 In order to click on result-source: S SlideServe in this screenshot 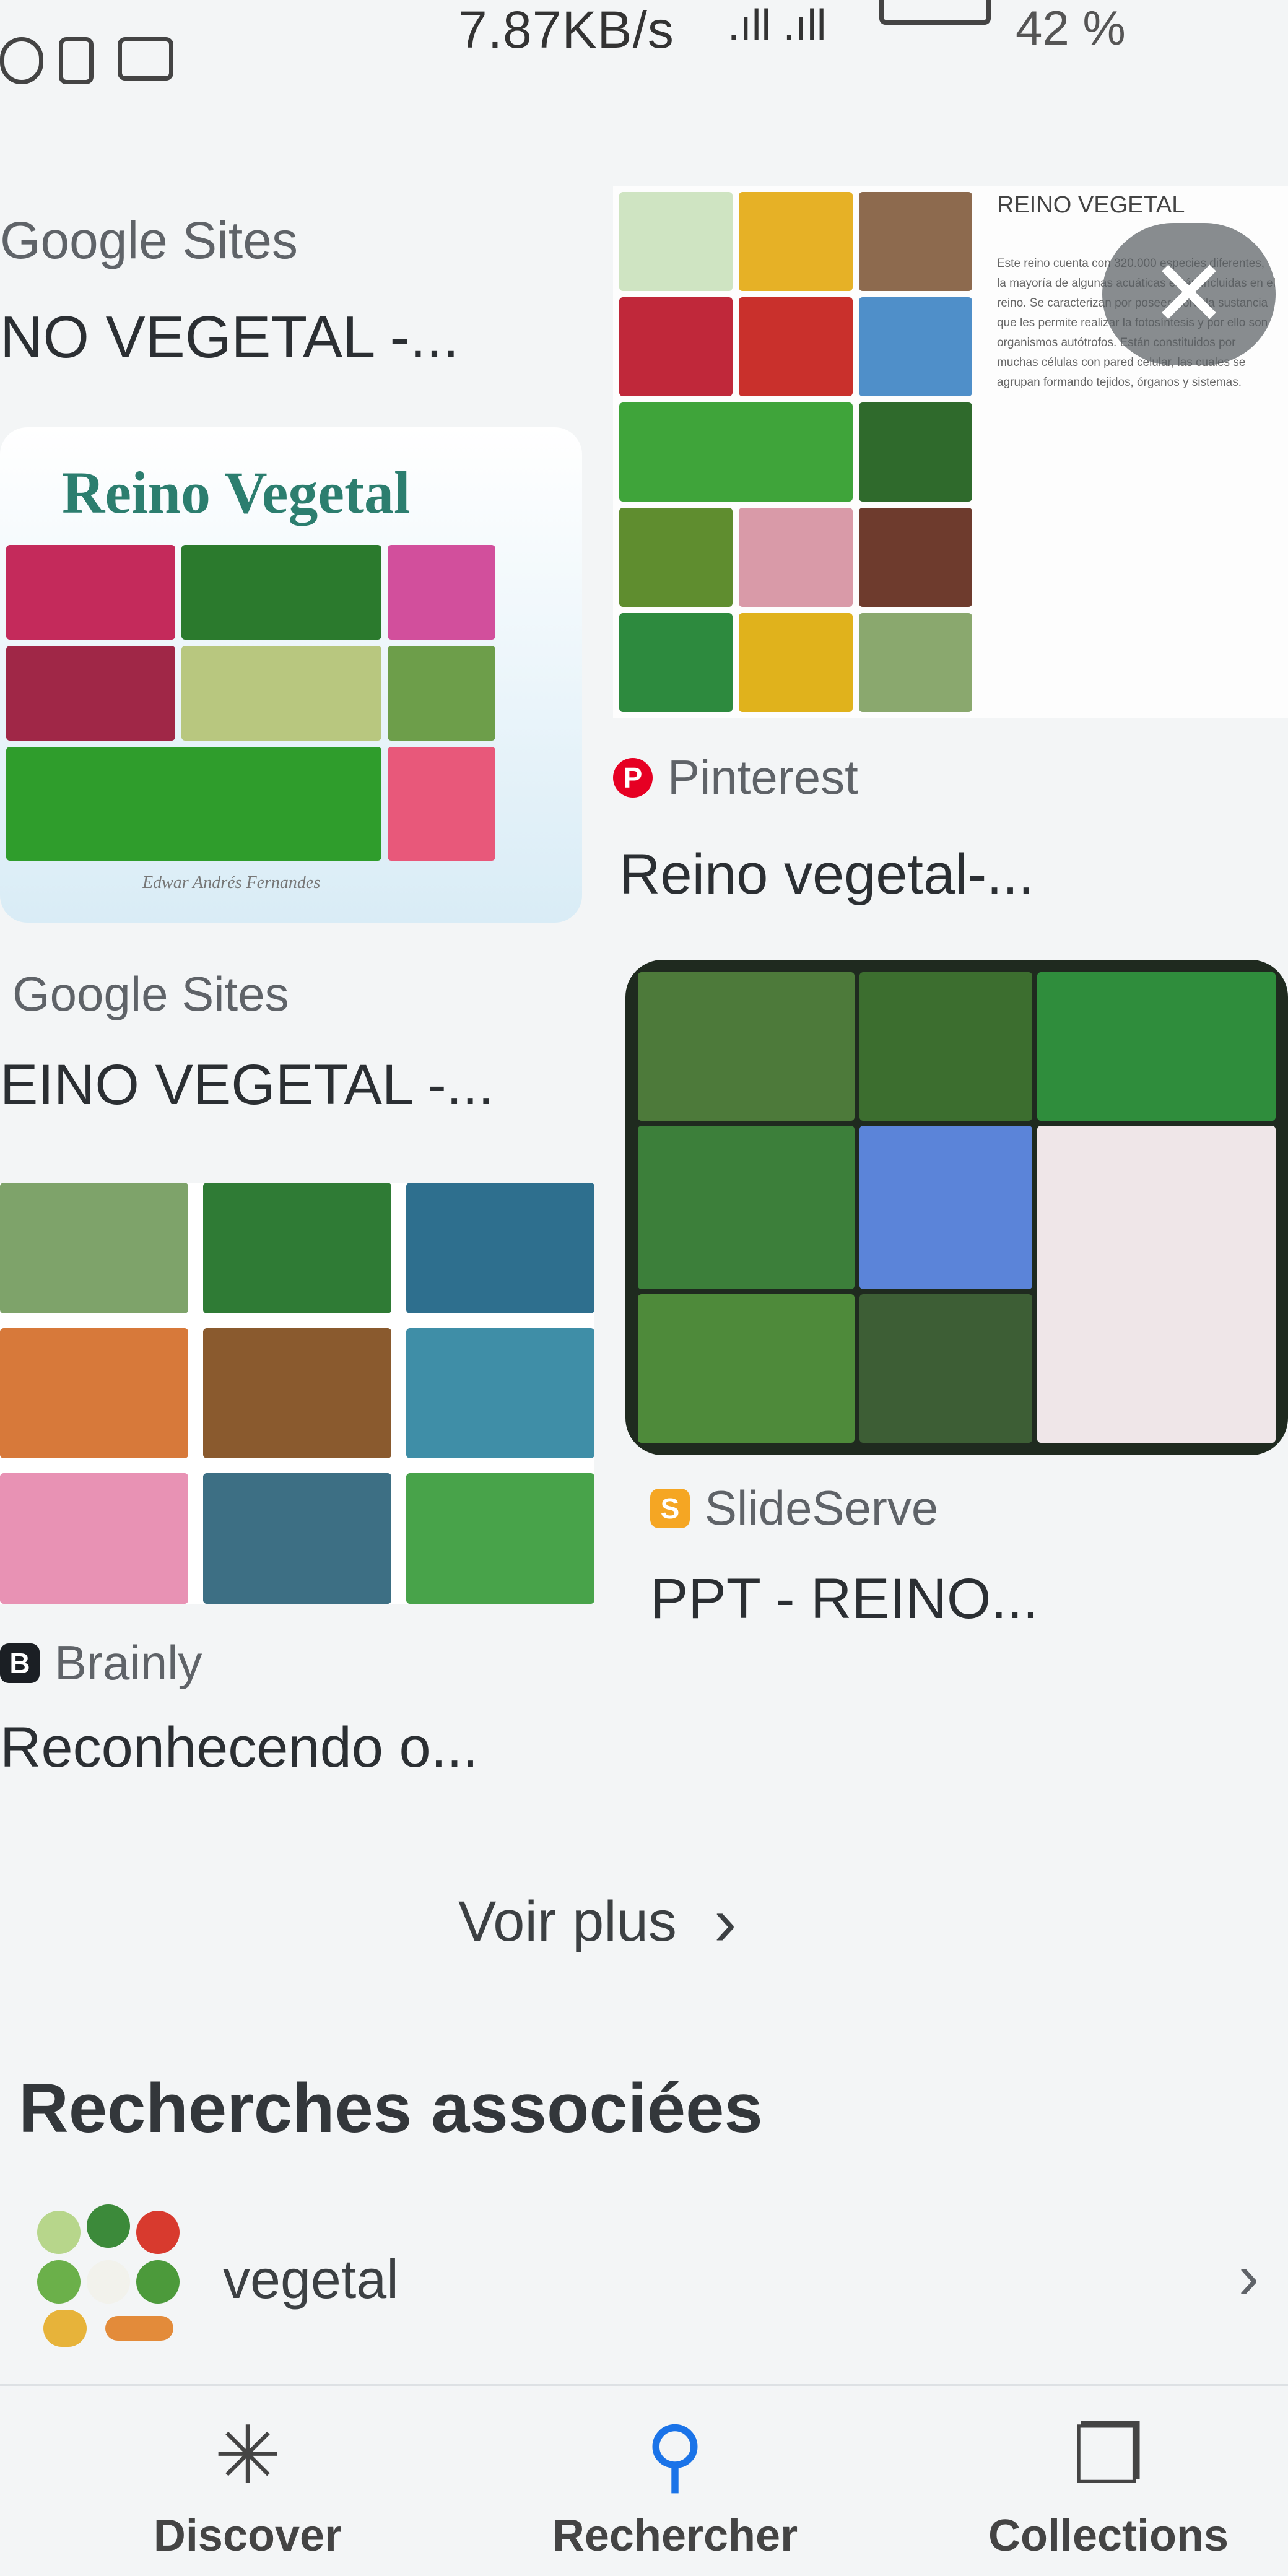, I will do `click(794, 1508)`.